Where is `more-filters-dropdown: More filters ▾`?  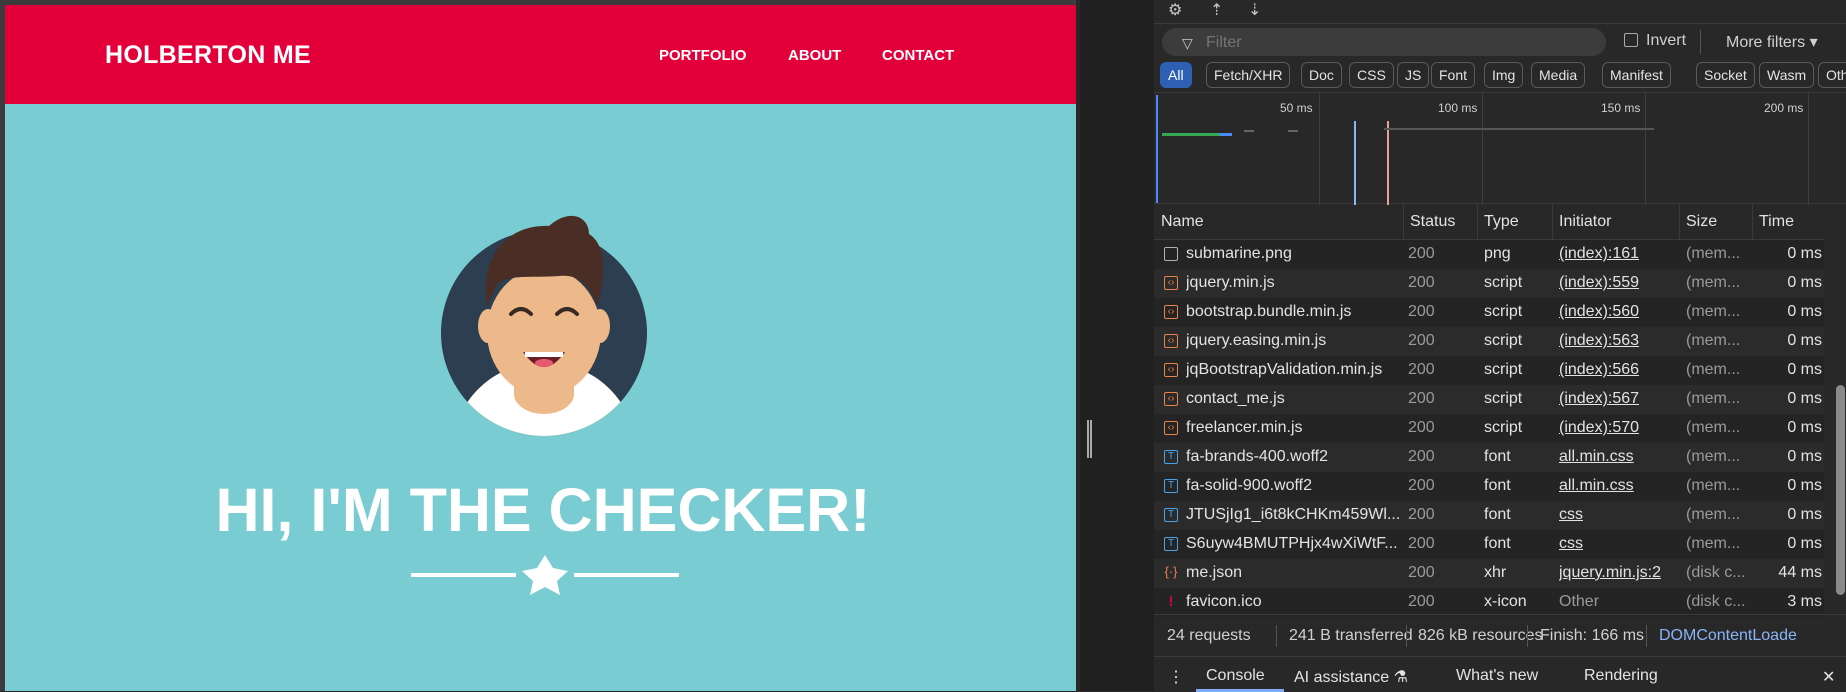 more-filters-dropdown: More filters ▾ is located at coordinates (1772, 42).